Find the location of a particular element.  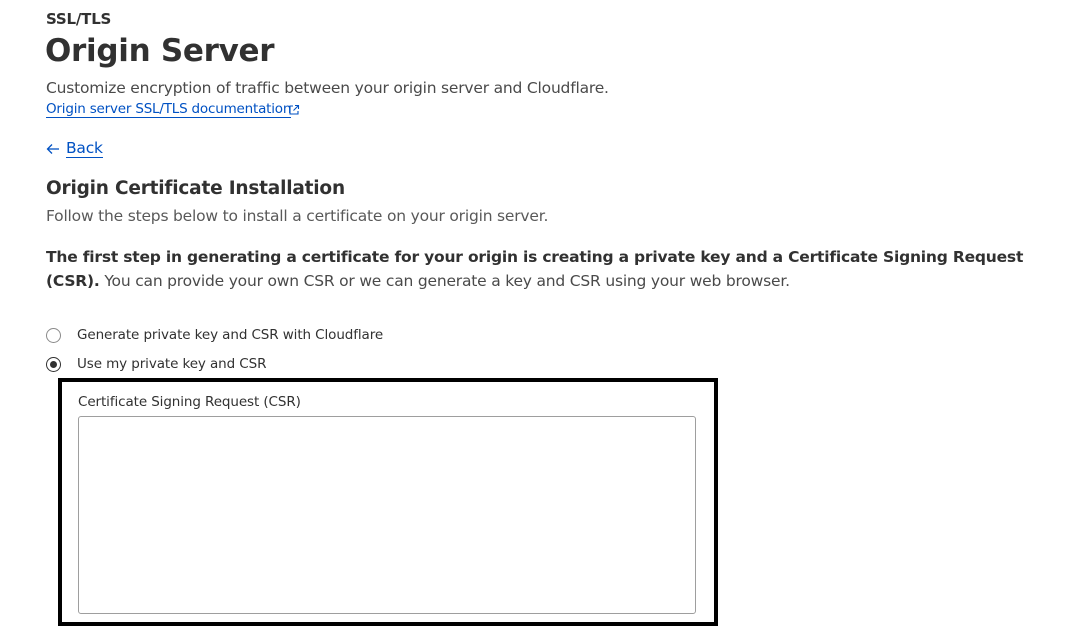

back-label: Back is located at coordinates (84, 148).